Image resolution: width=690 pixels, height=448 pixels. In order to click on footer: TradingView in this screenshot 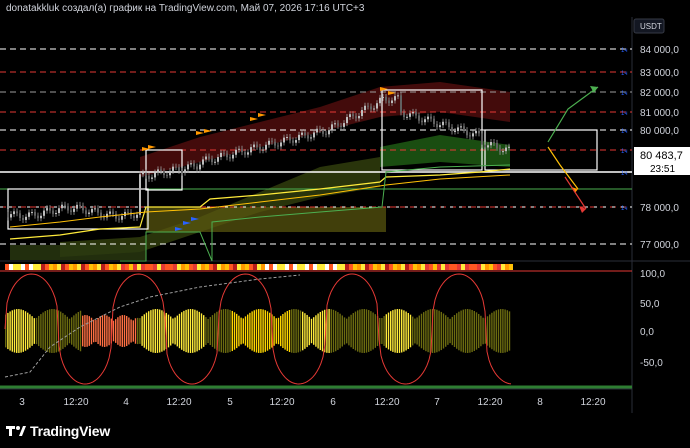, I will do `click(345, 430)`.